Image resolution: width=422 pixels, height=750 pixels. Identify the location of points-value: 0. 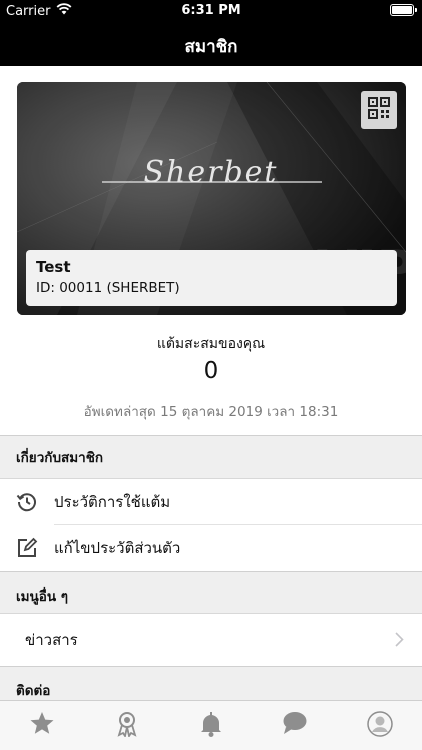
(211, 371).